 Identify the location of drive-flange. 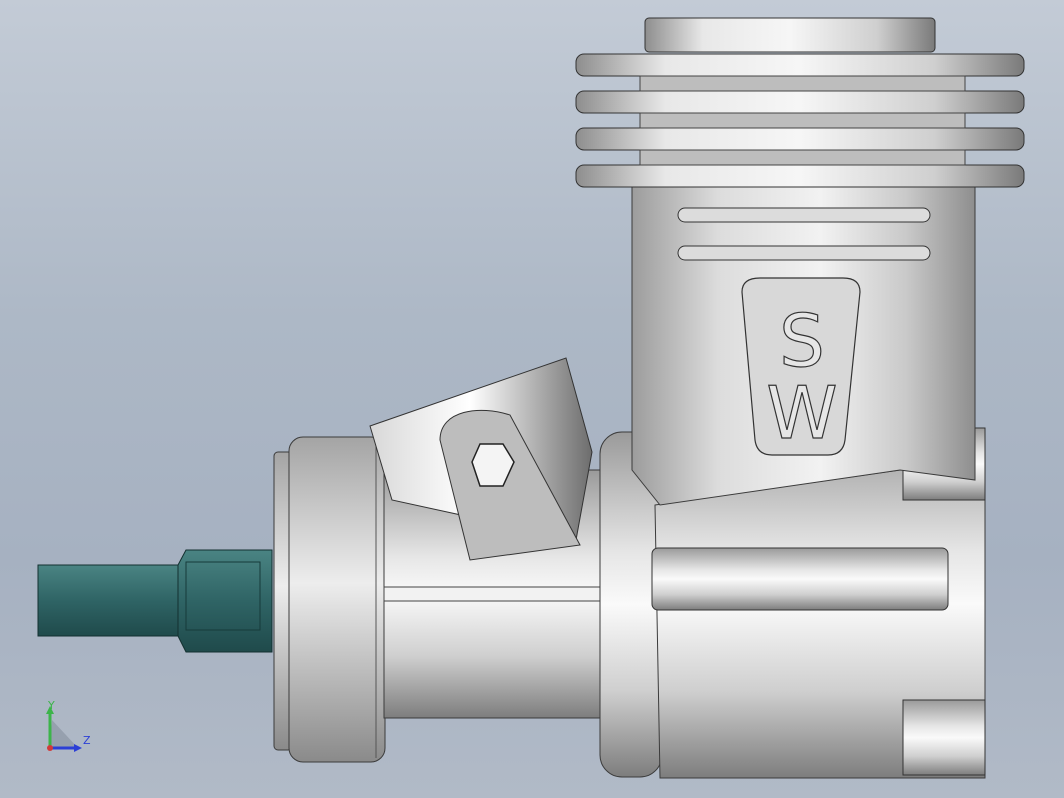
(329, 599).